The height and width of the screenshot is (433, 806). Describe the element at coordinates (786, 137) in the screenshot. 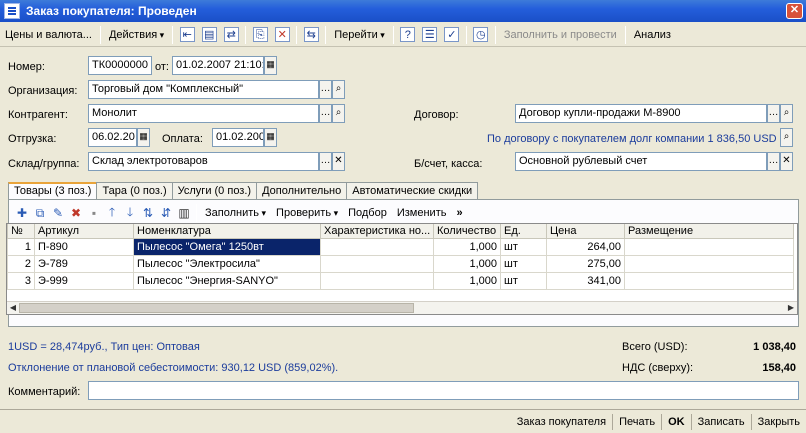

I see `debt-search-icon: ⌕` at that location.